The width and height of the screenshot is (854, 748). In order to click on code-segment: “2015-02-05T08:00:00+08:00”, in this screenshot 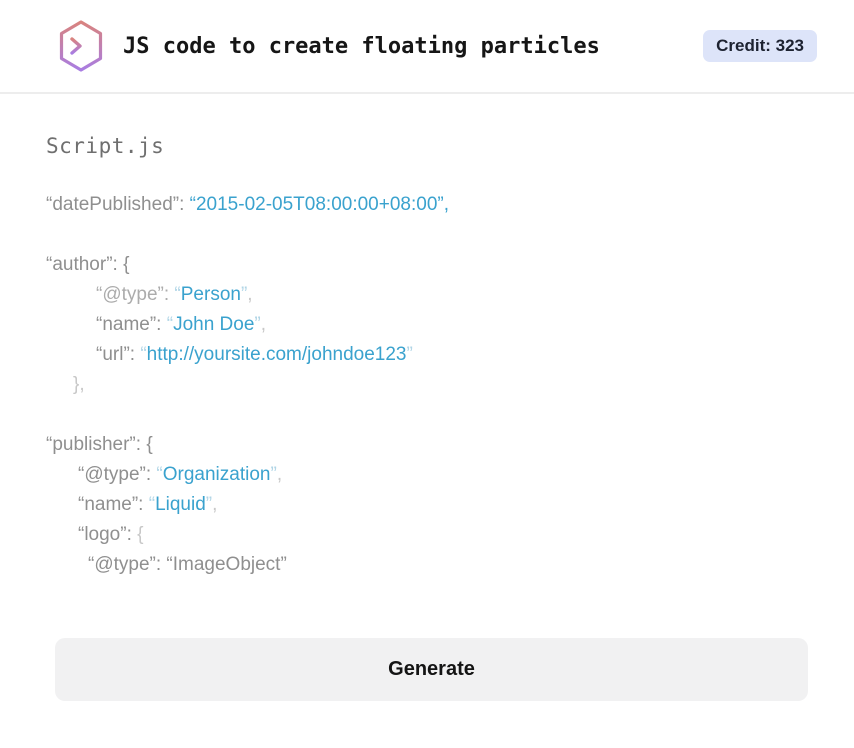, I will do `click(319, 204)`.